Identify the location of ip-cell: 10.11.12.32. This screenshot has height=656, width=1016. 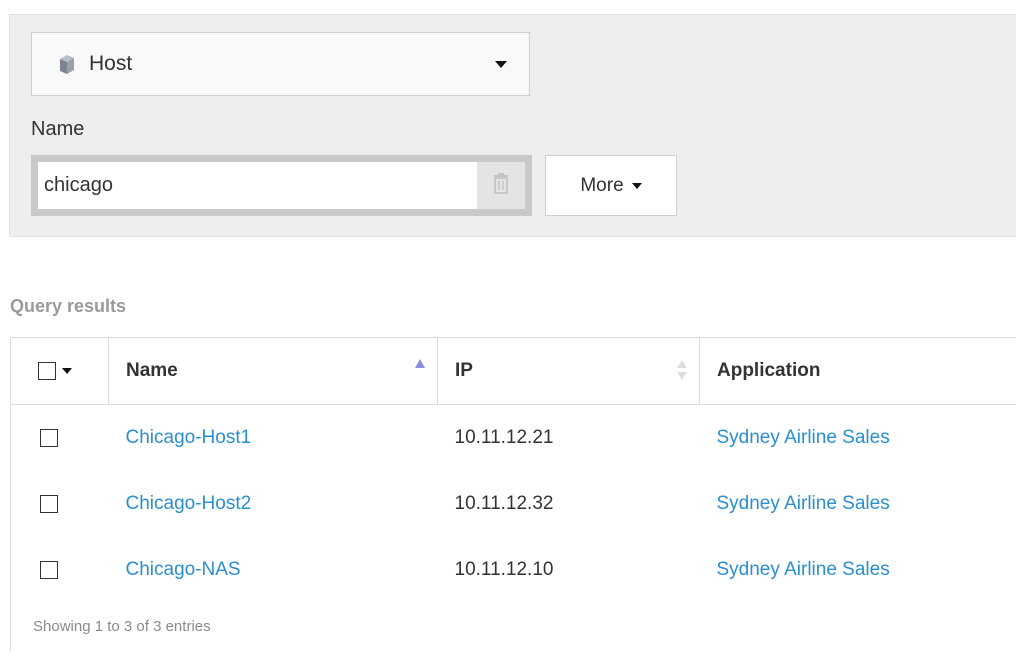
(504, 503).